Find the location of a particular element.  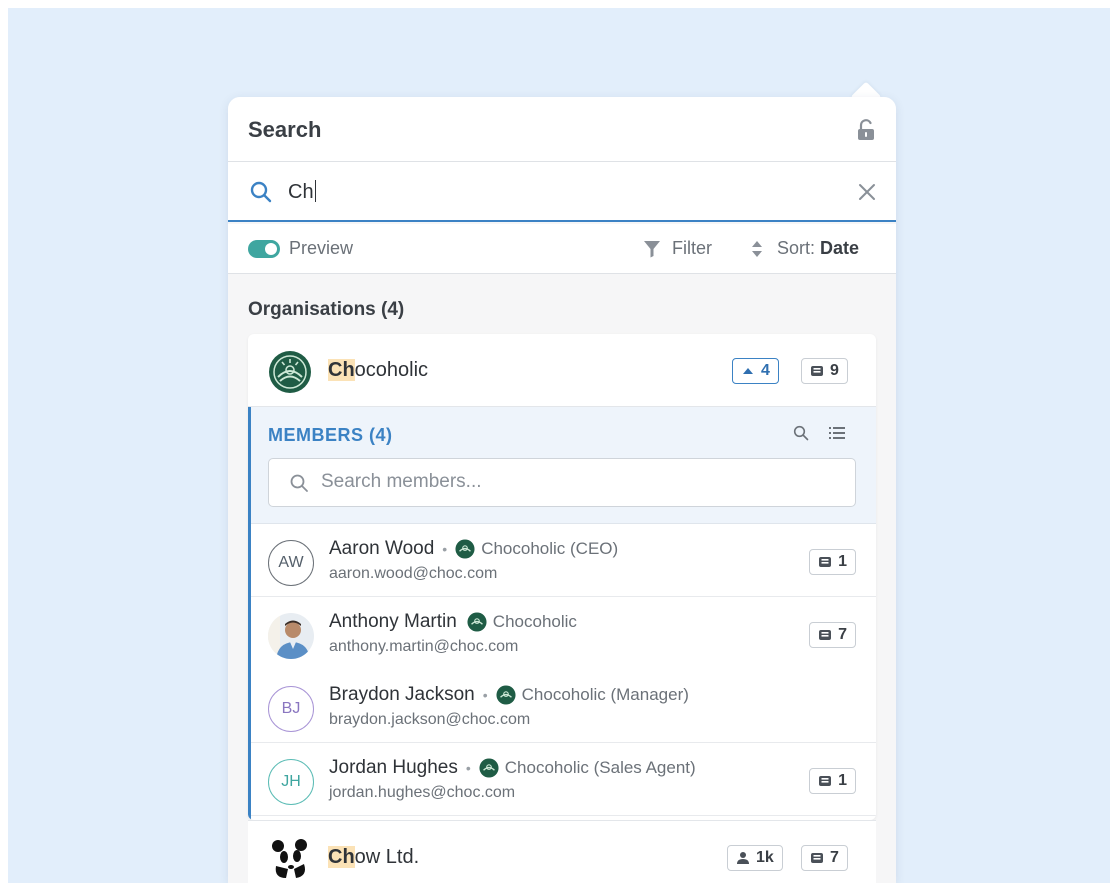

search-query-text: Ch is located at coordinates (301, 192).